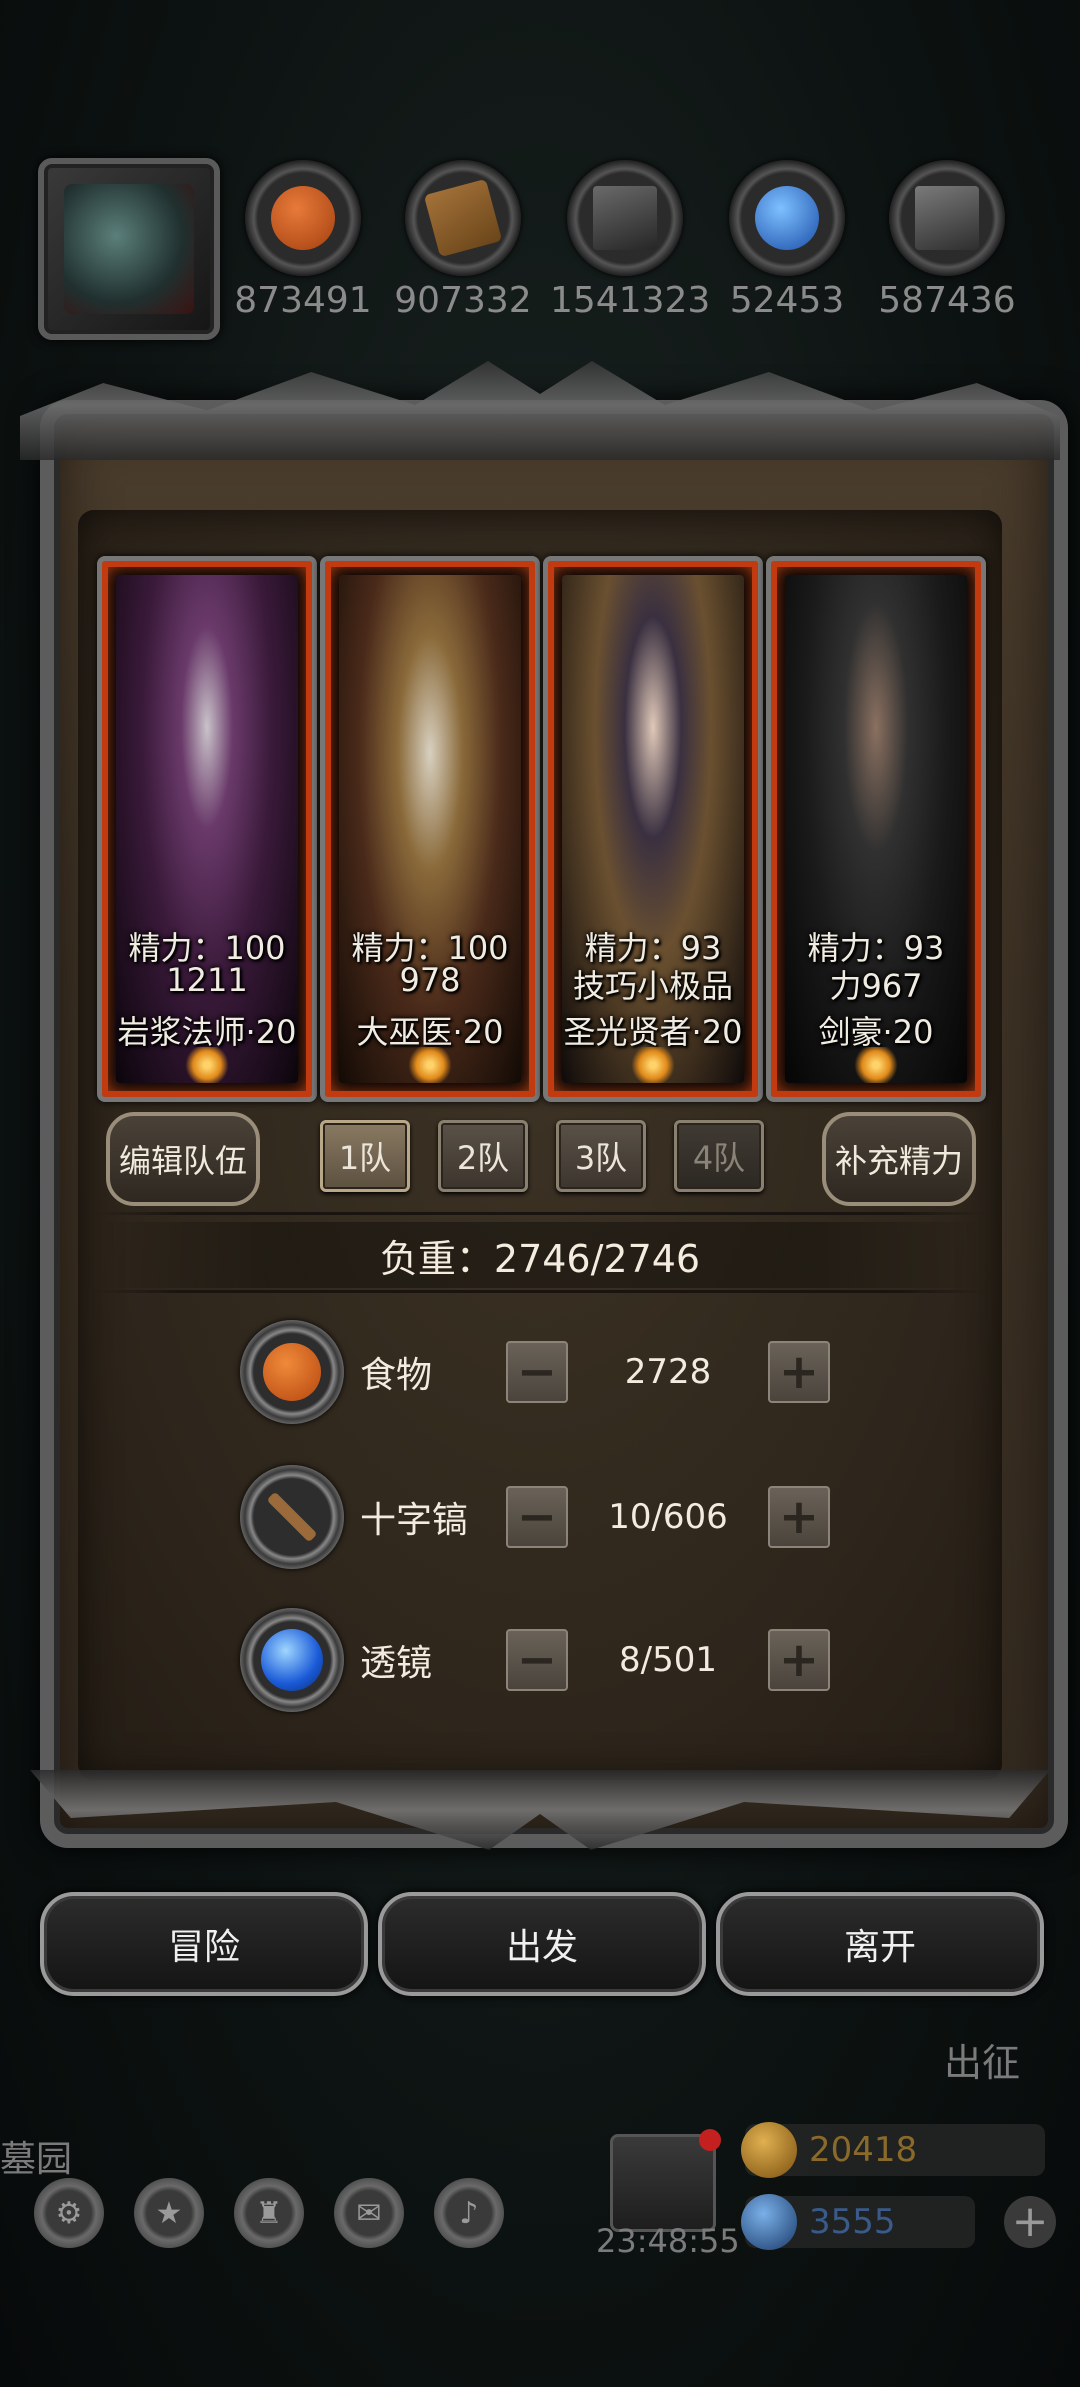  Describe the element at coordinates (540, 410) in the screenshot. I see `dragon-crest-top` at that location.